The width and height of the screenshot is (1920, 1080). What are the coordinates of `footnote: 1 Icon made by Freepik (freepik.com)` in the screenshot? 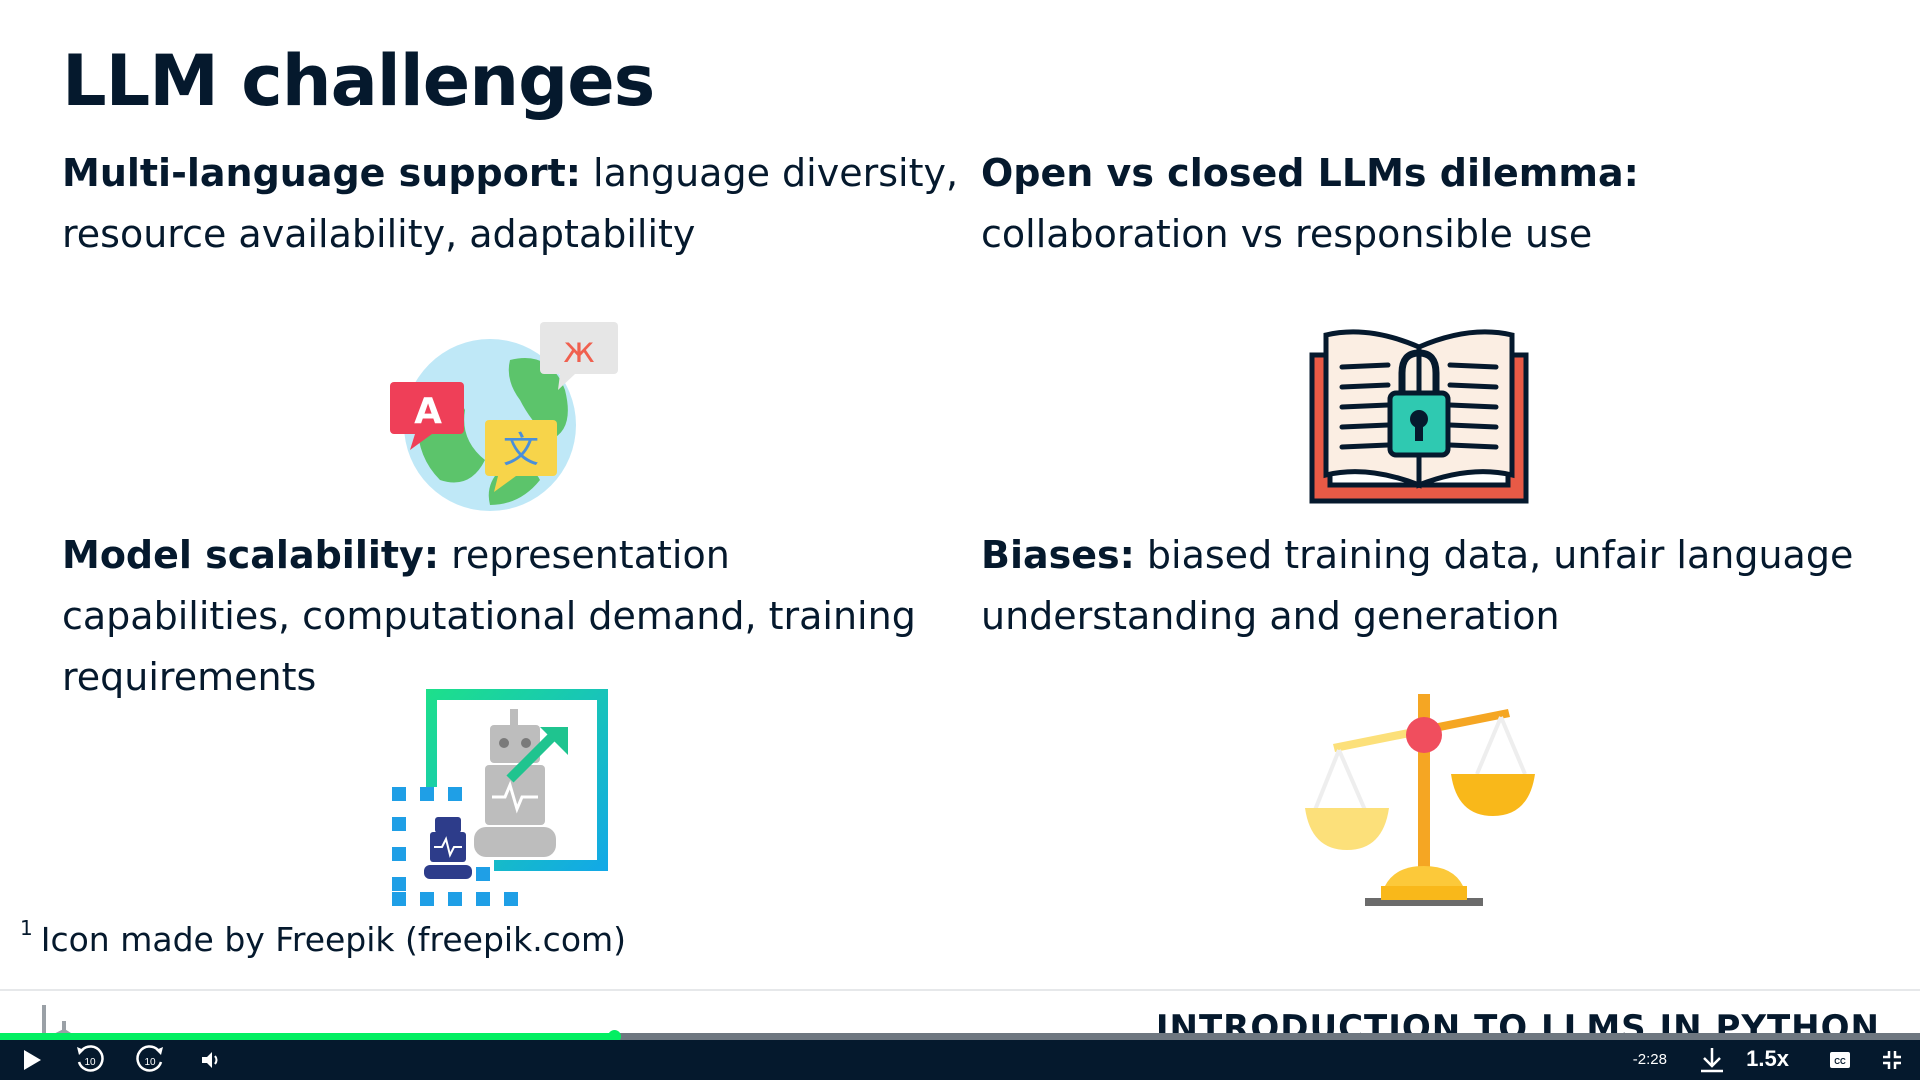 It's located at (323, 937).